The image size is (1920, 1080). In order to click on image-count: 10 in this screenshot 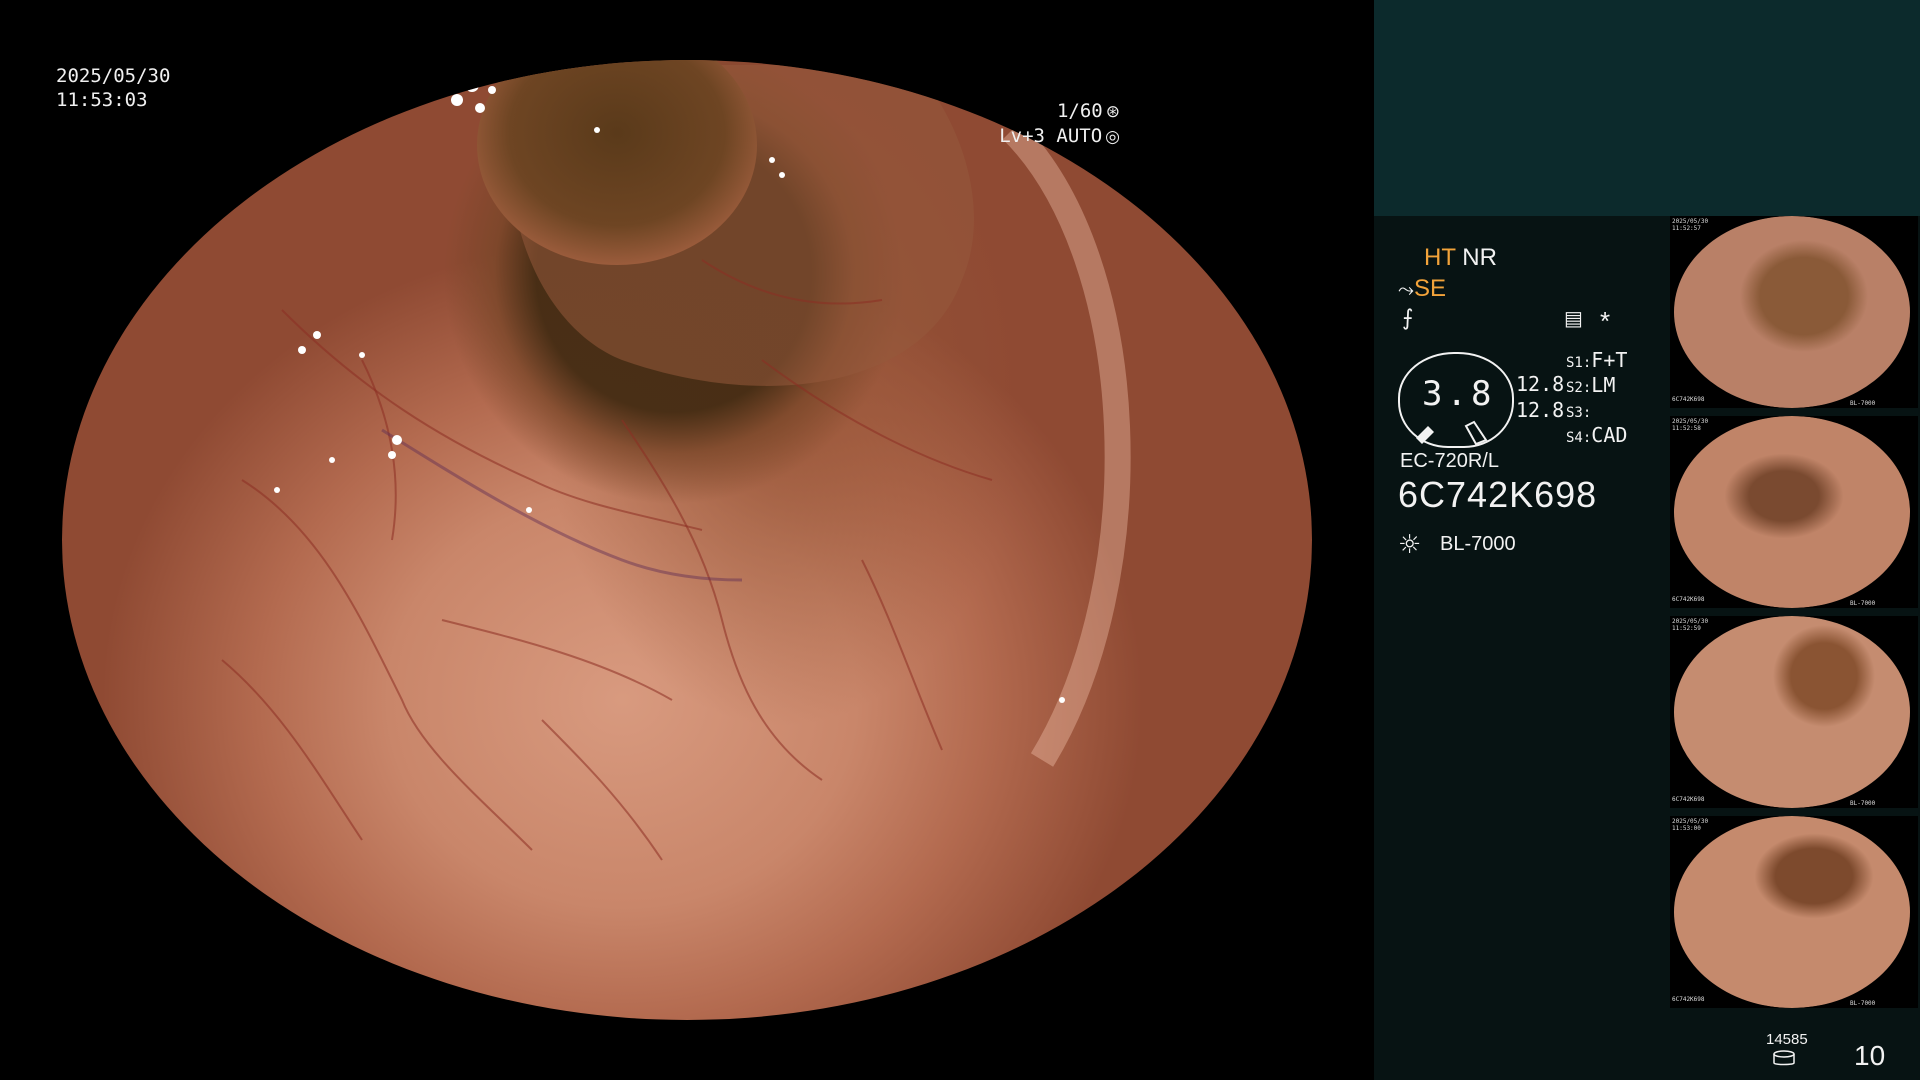, I will do `click(1870, 1055)`.